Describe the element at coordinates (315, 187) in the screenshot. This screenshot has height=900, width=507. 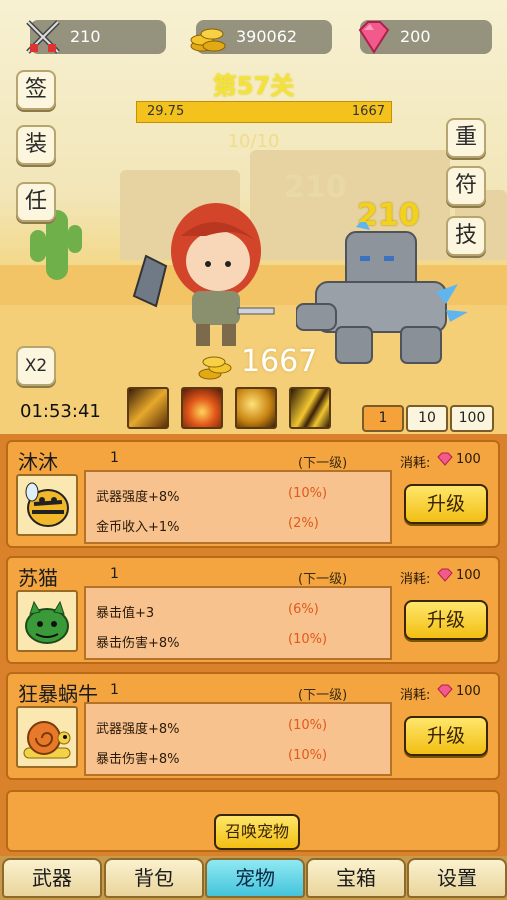
I see `damage-number-faded: 210` at that location.